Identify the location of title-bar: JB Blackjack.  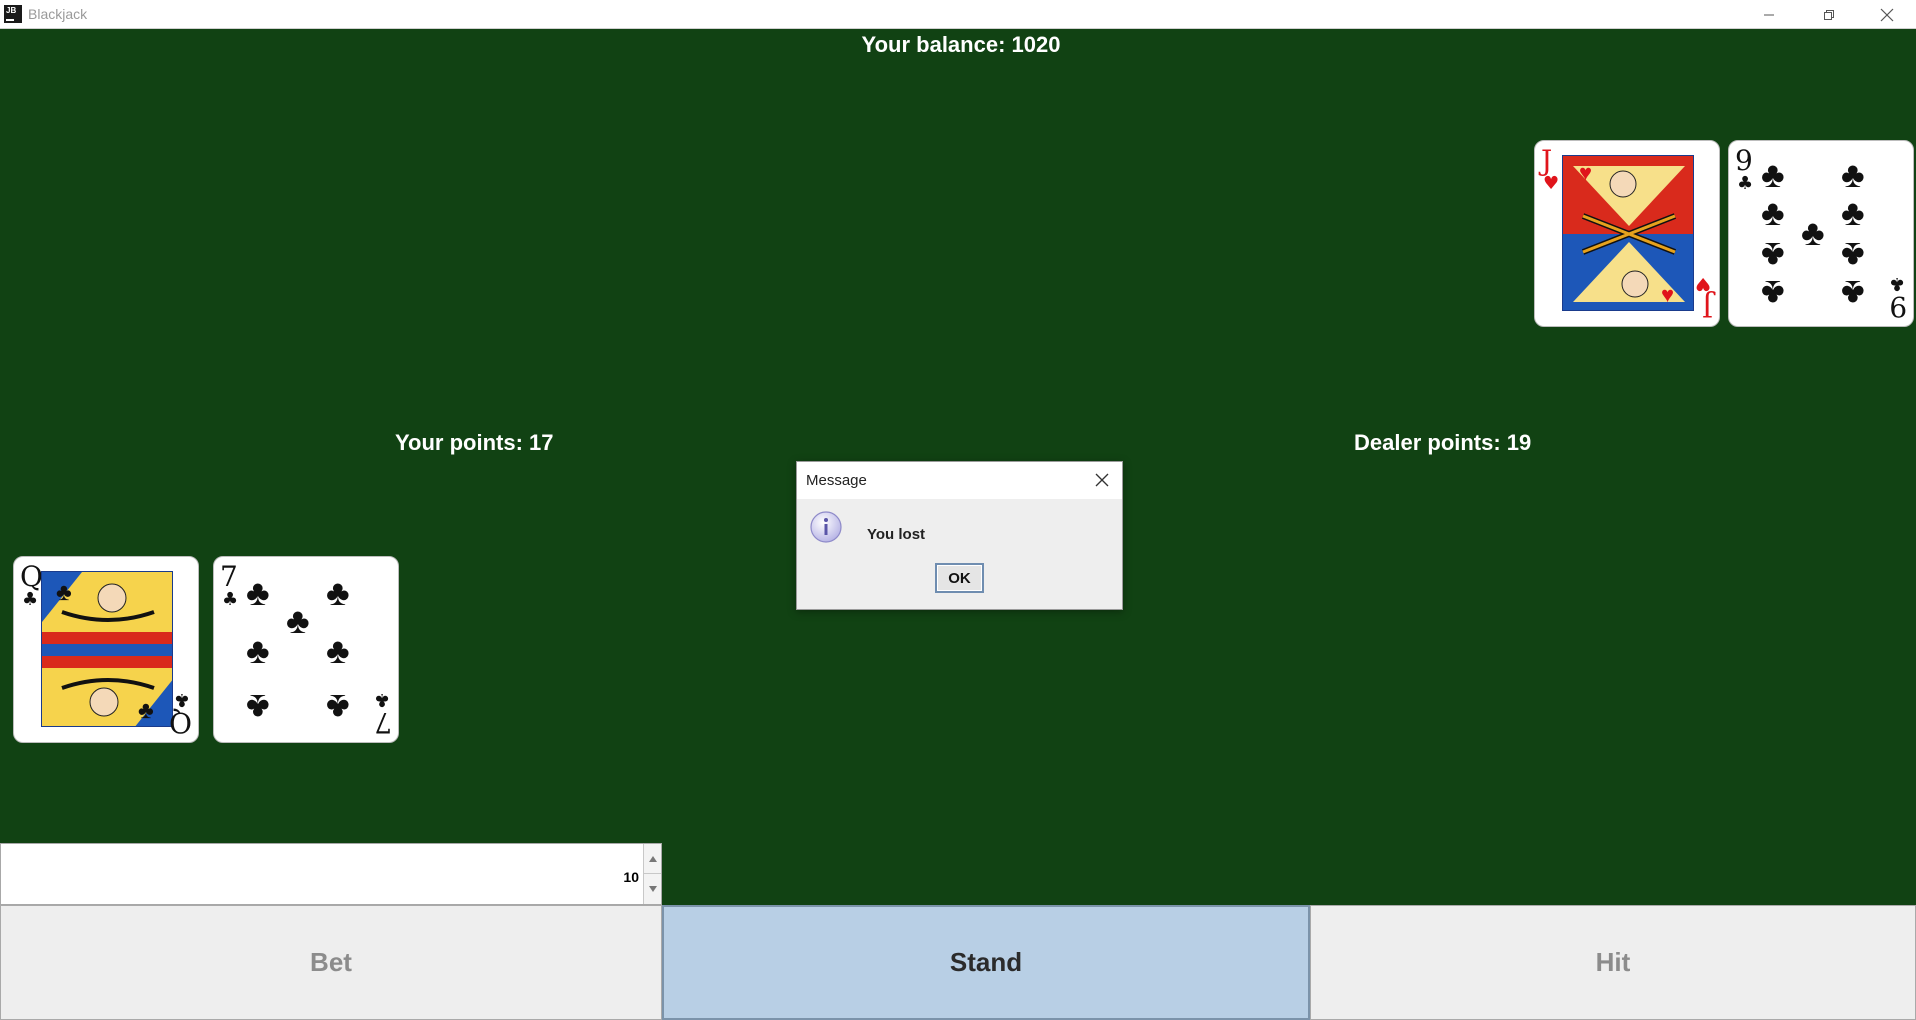
(958, 14).